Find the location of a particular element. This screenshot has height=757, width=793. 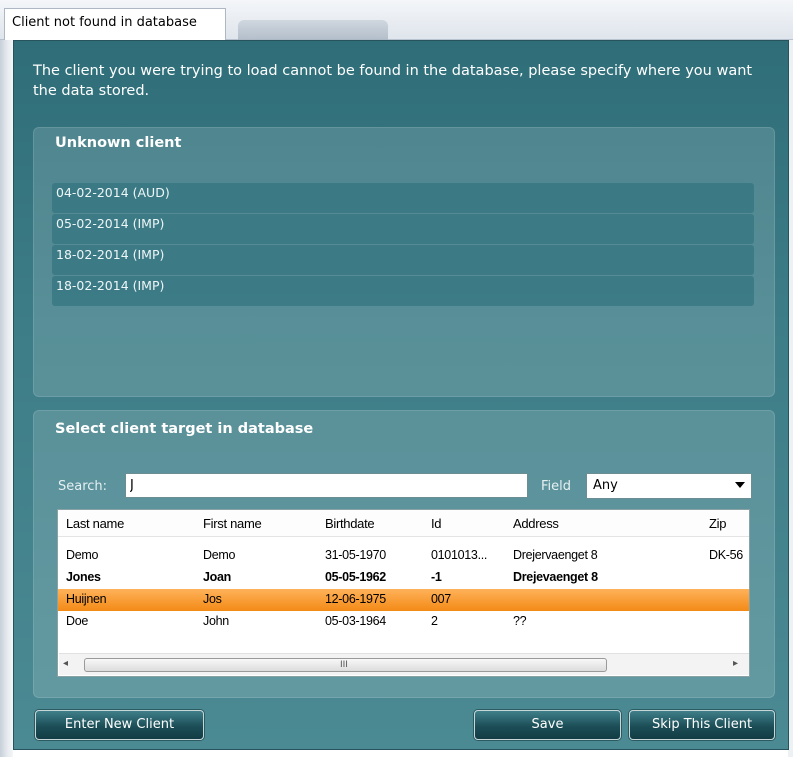

cell-birthdate: 05-05-1962 is located at coordinates (355, 577).